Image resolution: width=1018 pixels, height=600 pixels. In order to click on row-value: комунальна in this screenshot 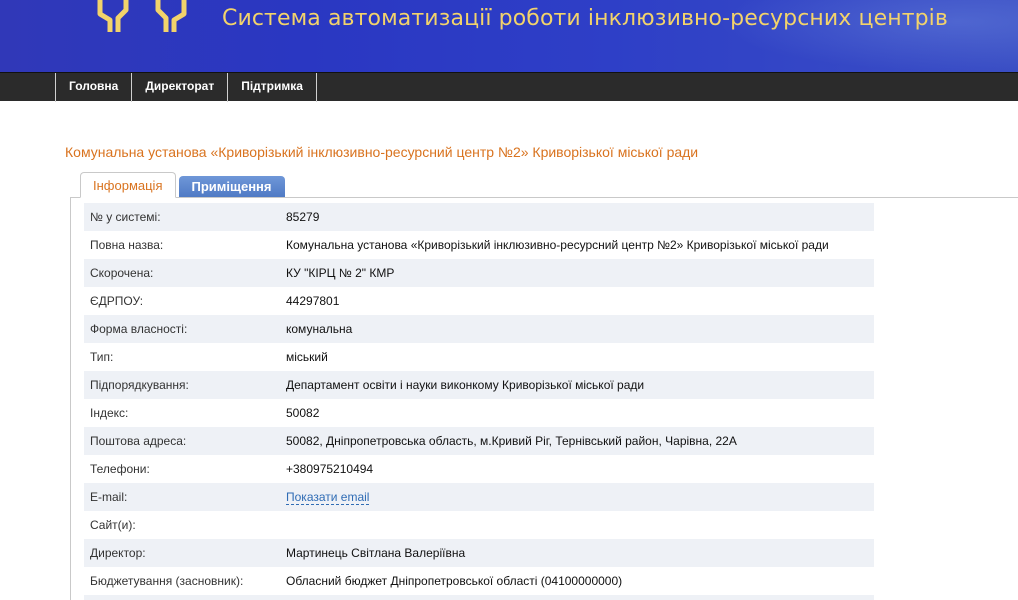, I will do `click(580, 329)`.